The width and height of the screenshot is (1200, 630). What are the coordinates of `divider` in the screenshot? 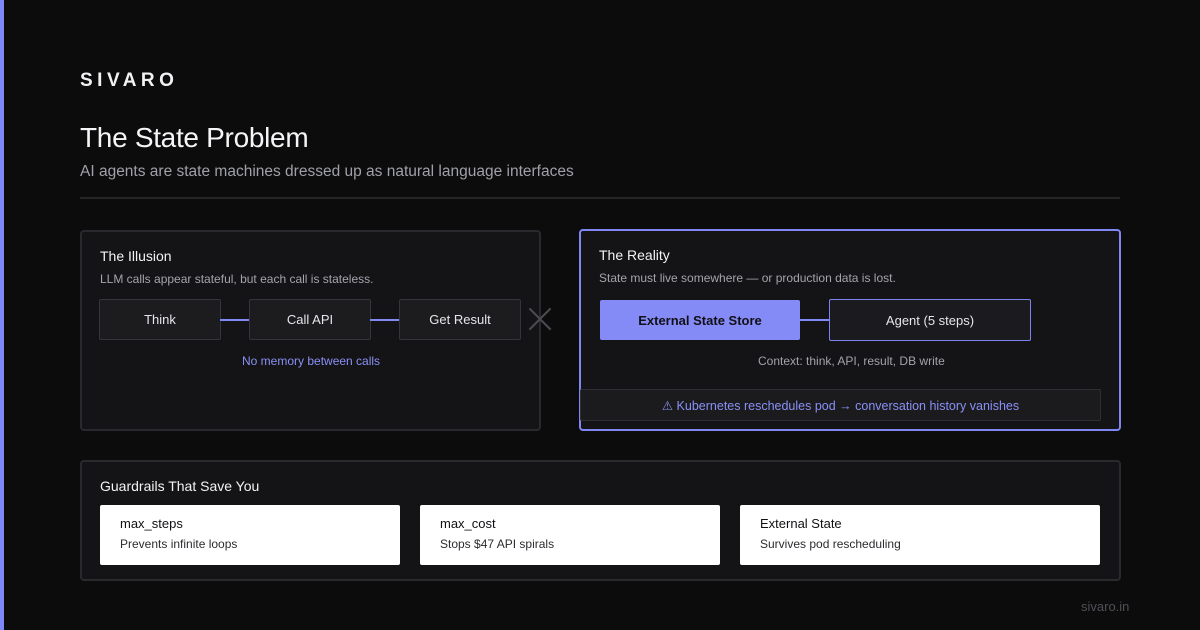 It's located at (600, 198).